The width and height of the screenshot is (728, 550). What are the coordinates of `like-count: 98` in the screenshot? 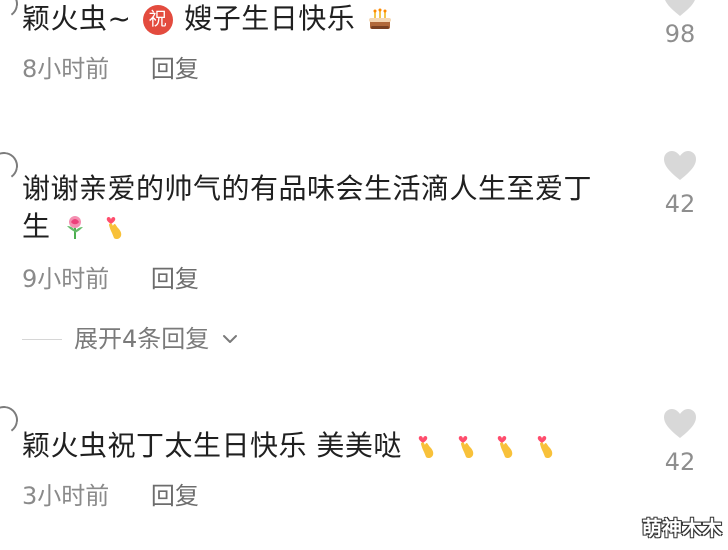 It's located at (680, 34).